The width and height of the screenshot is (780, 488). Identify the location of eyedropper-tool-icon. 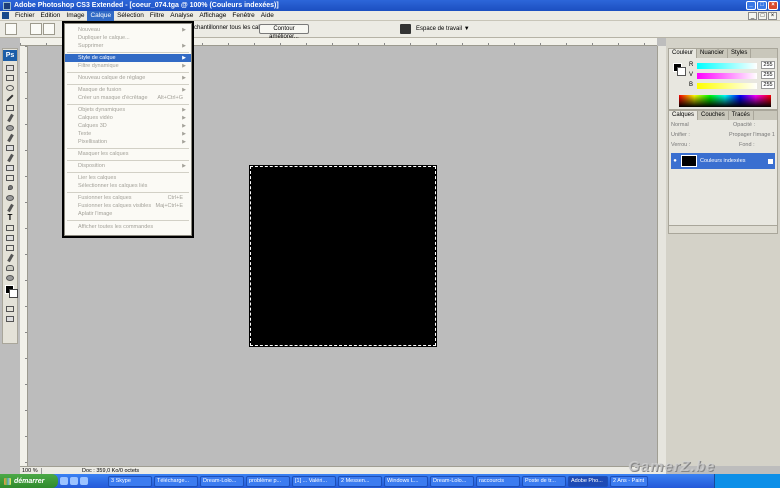
(10, 257).